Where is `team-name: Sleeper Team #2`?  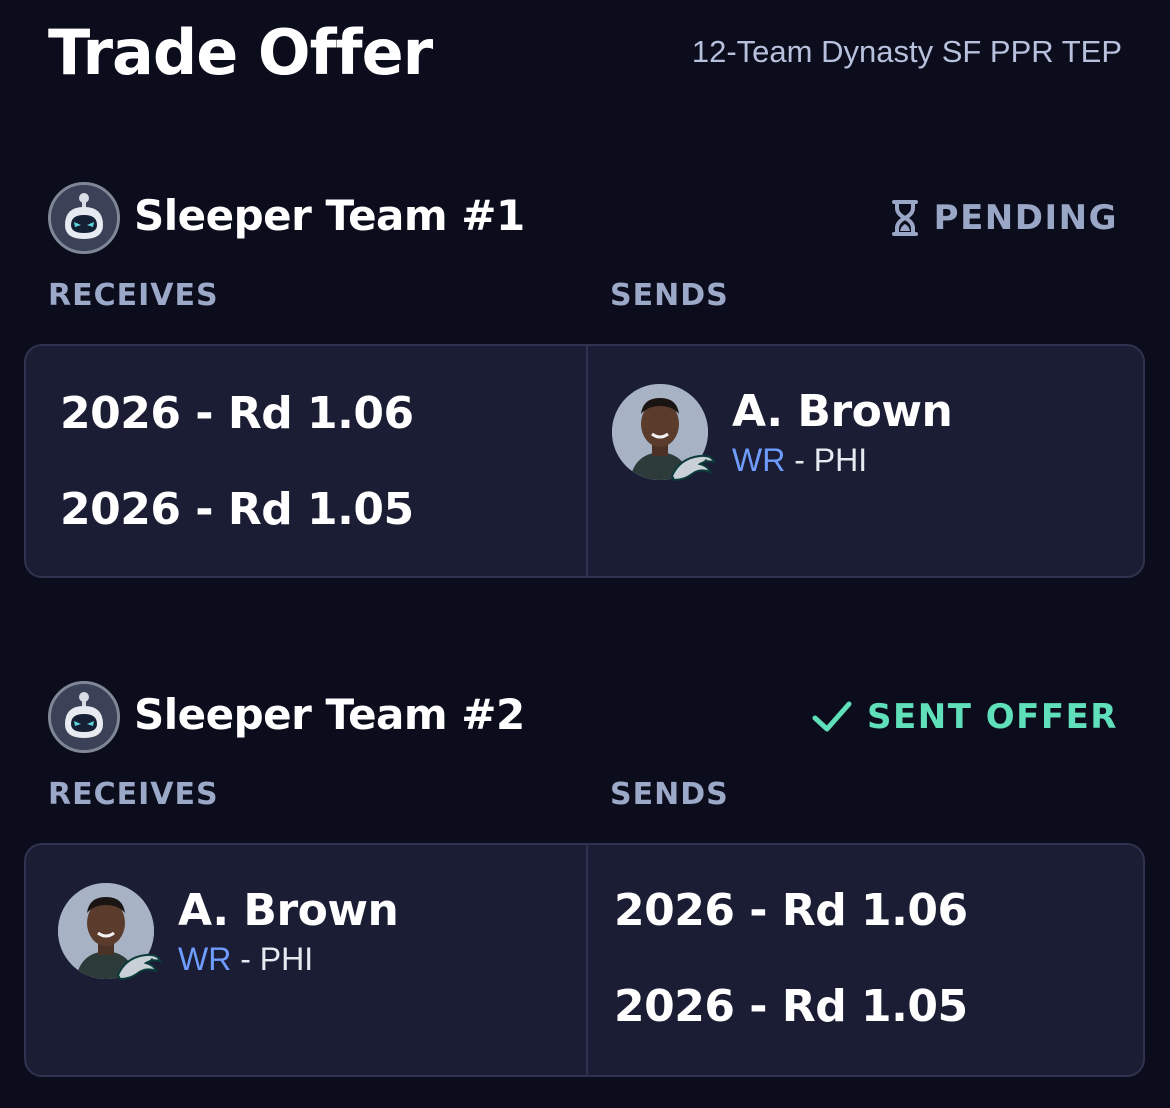 team-name: Sleeper Team #2 is located at coordinates (329, 714).